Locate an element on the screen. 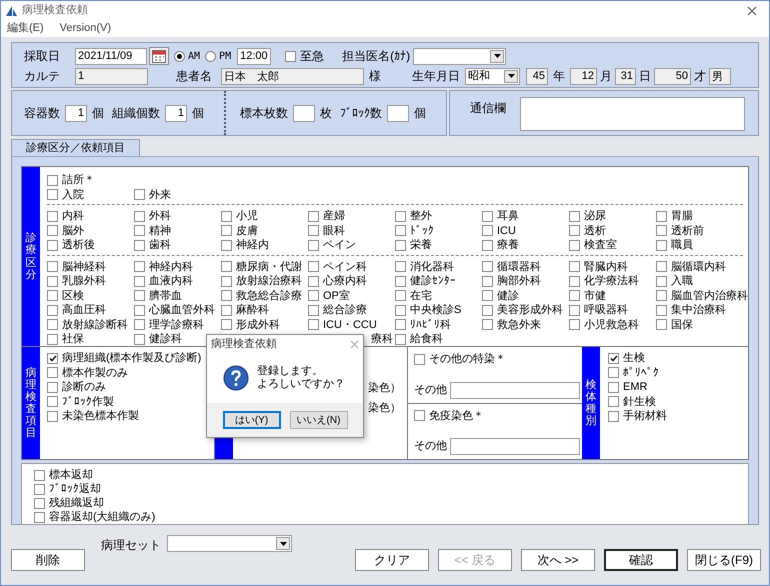  sex-field: 男 is located at coordinates (720, 76).